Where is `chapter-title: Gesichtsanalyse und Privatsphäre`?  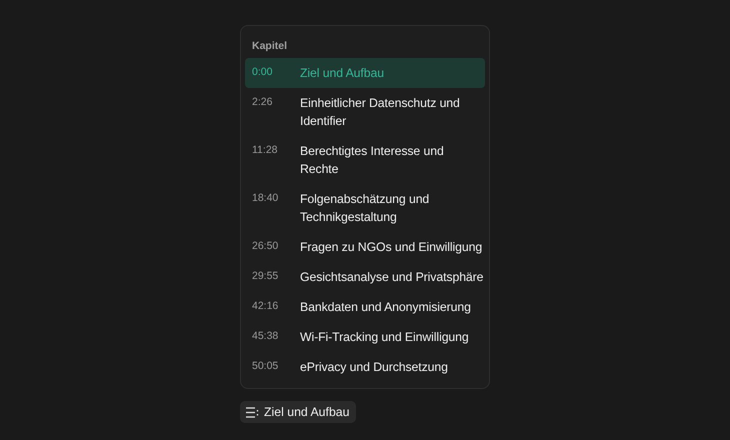 chapter-title: Gesichtsanalyse und Privatsphäre is located at coordinates (392, 277).